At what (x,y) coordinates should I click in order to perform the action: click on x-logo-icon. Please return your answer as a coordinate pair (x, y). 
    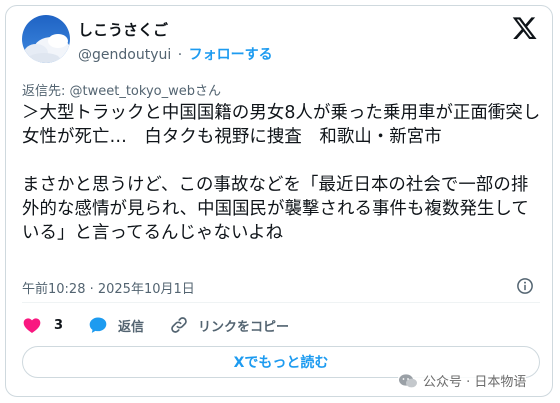
    Looking at the image, I should click on (524, 28).